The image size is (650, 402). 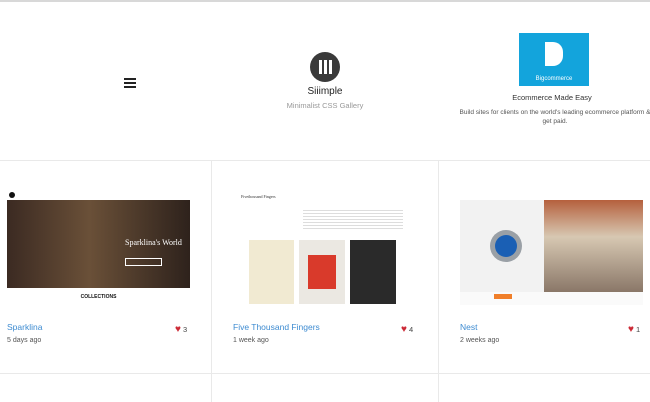 I want to click on siiimple-logo-icon, so click(x=325, y=67).